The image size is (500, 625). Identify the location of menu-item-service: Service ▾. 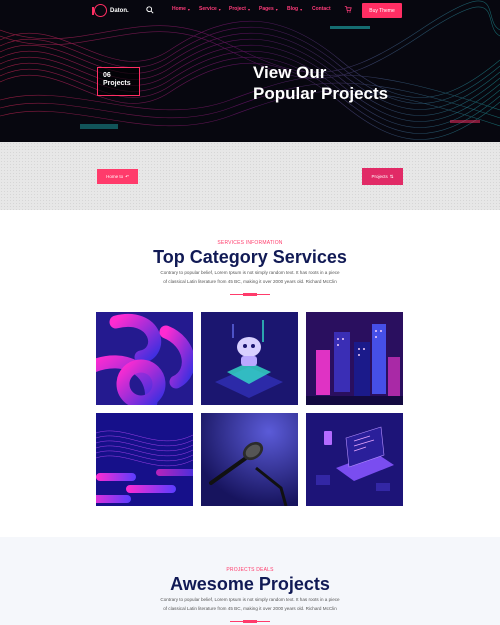
(214, 9).